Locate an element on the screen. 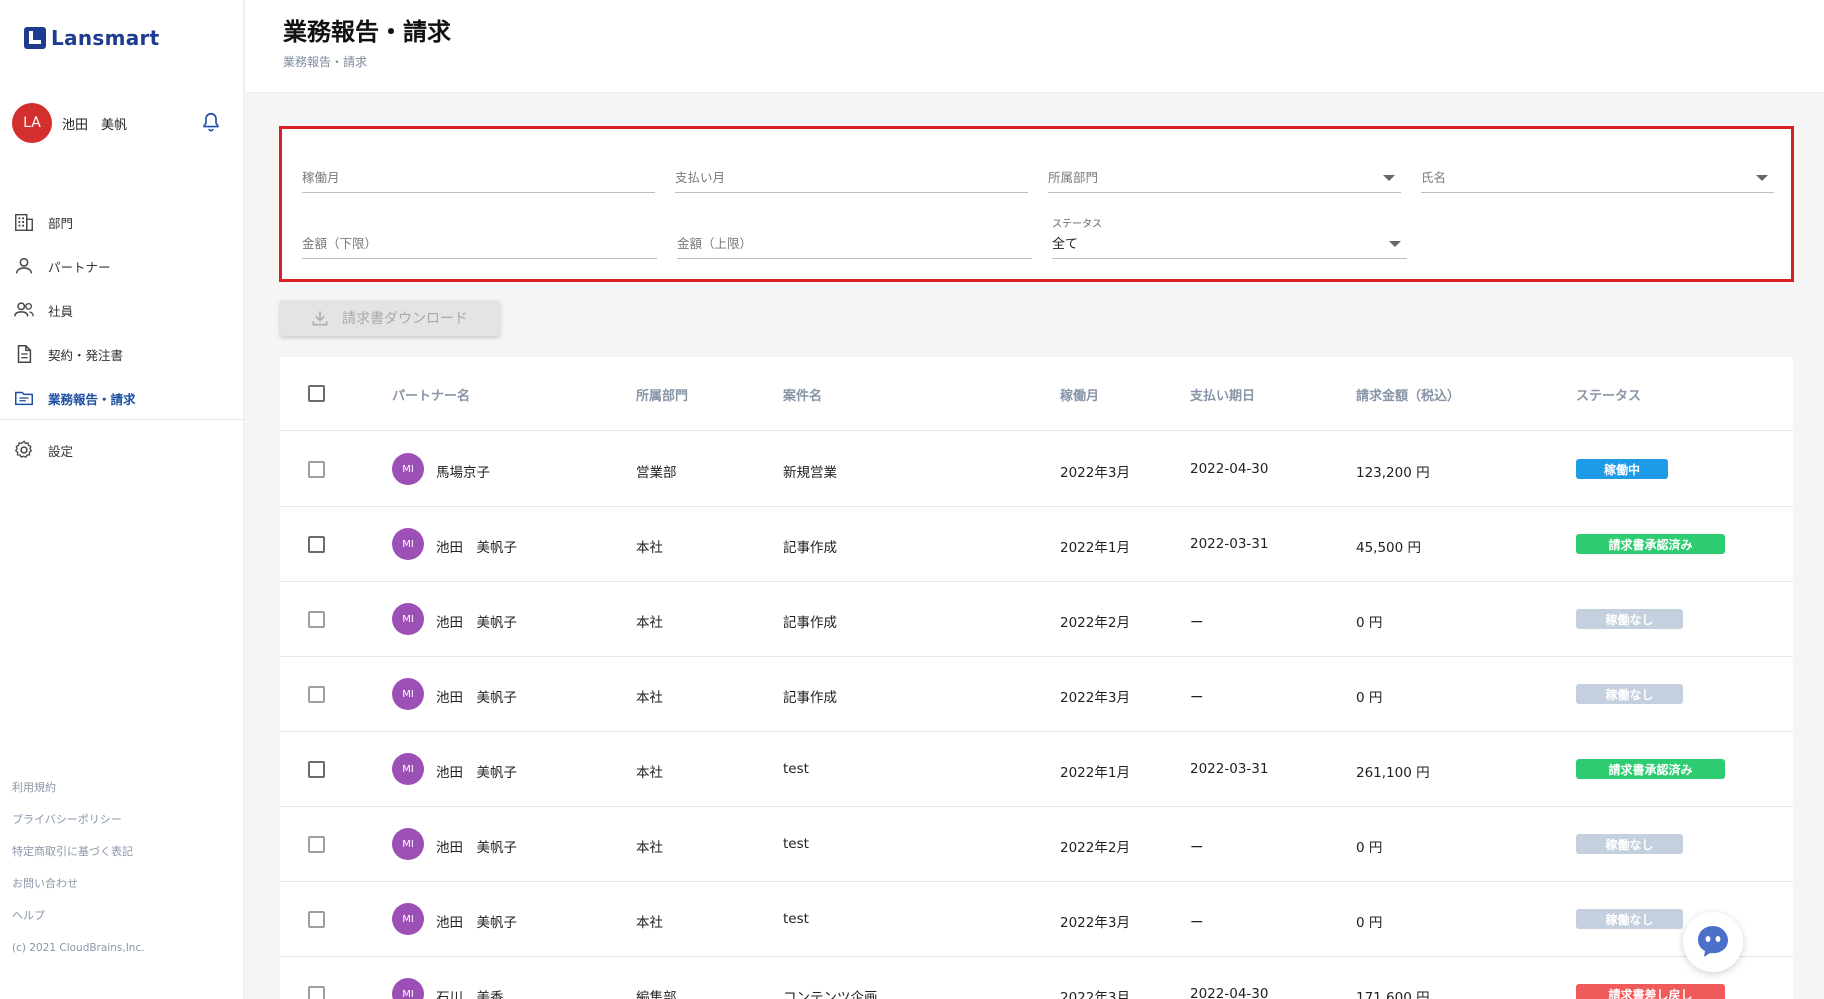 This screenshot has height=999, width=1824. breadcrumb: 業務報告・請求 is located at coordinates (325, 61).